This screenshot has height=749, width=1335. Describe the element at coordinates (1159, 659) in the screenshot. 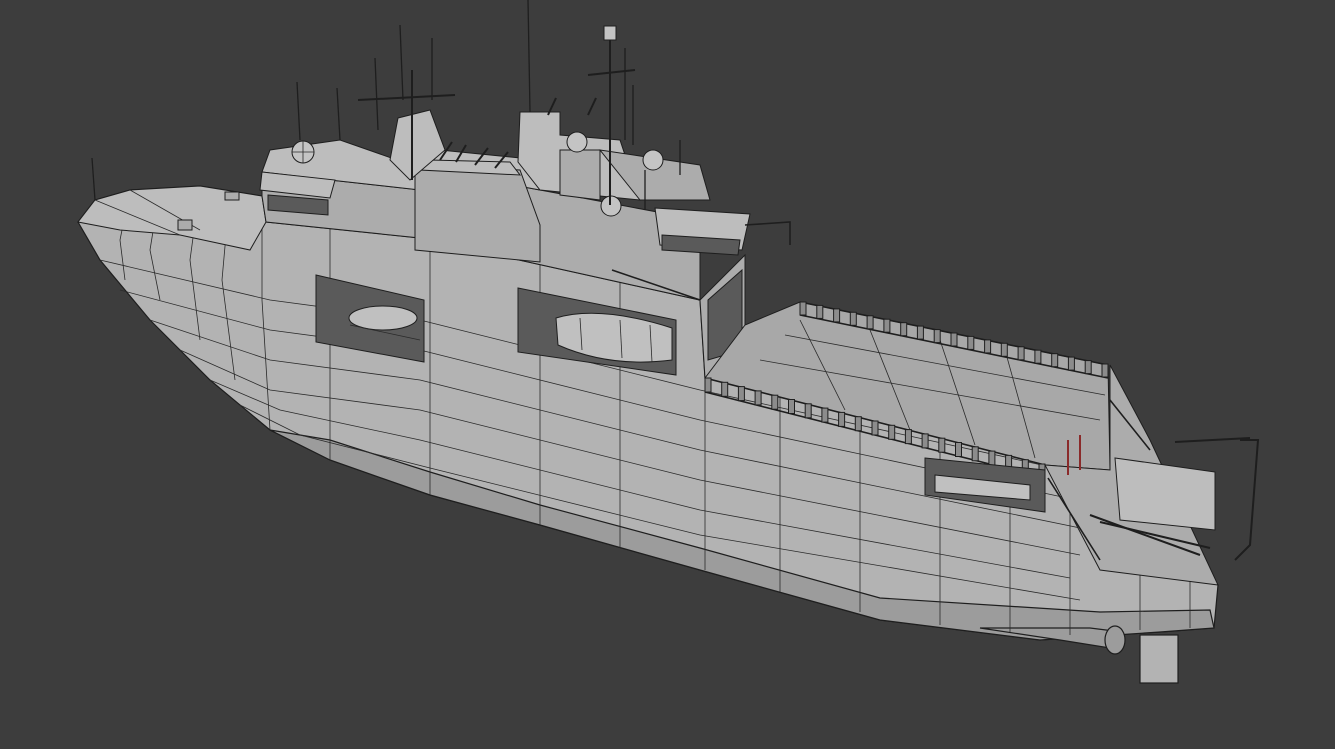

I see `rudder` at that location.